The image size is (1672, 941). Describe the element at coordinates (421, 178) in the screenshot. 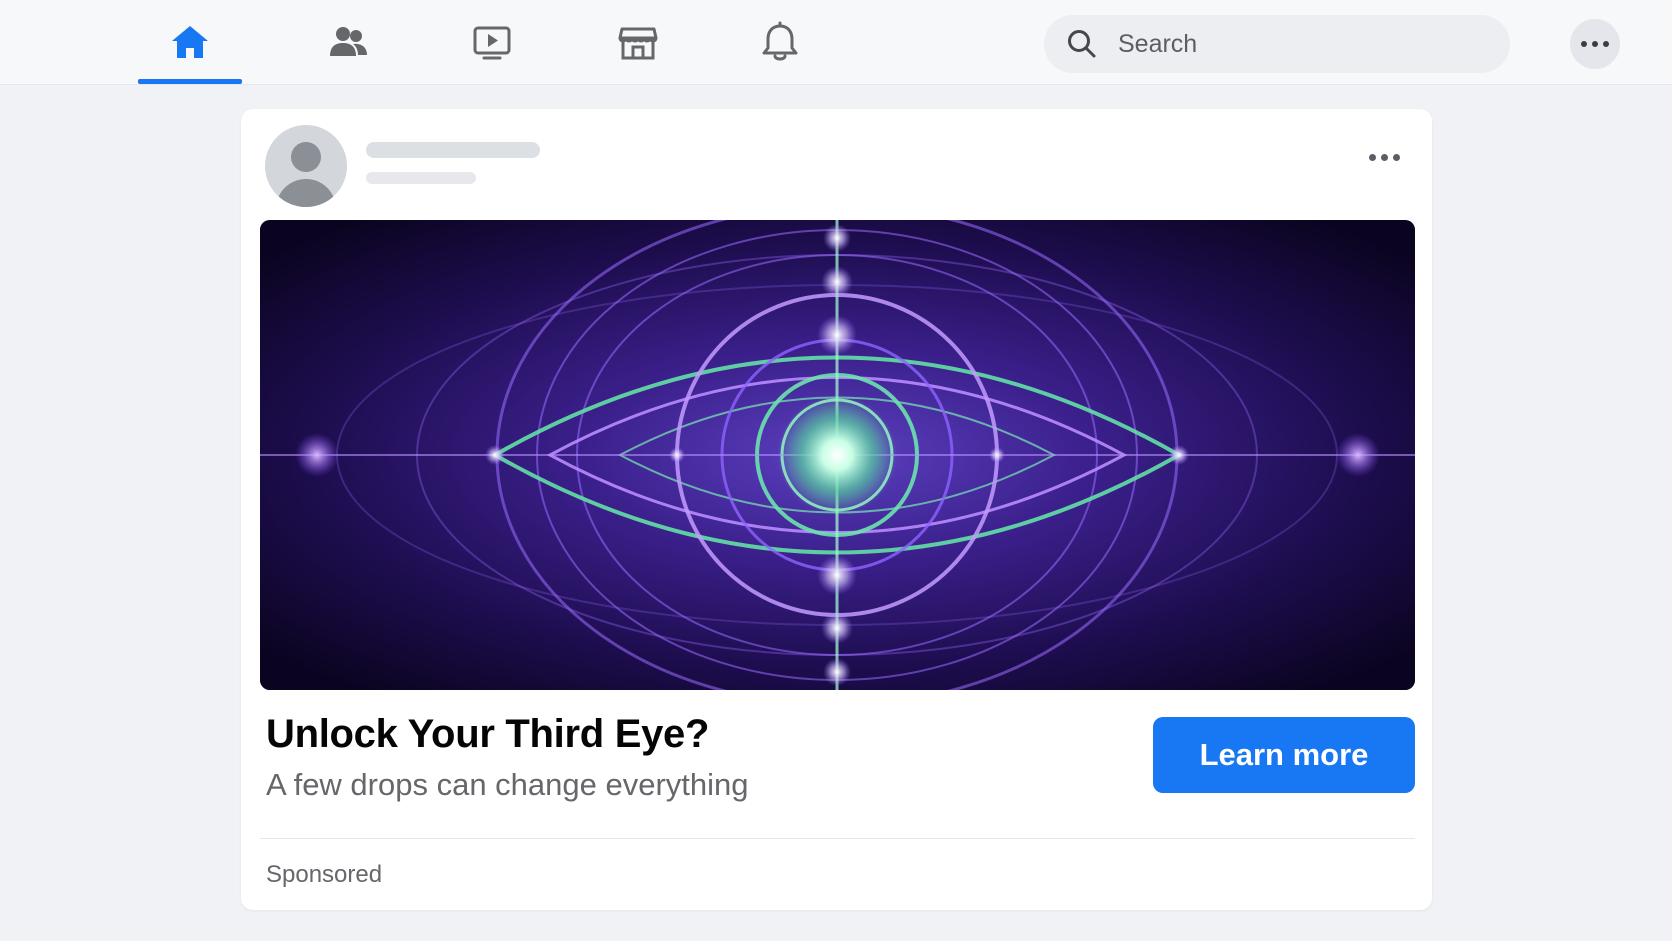

I see `post-meta-placeholder` at that location.